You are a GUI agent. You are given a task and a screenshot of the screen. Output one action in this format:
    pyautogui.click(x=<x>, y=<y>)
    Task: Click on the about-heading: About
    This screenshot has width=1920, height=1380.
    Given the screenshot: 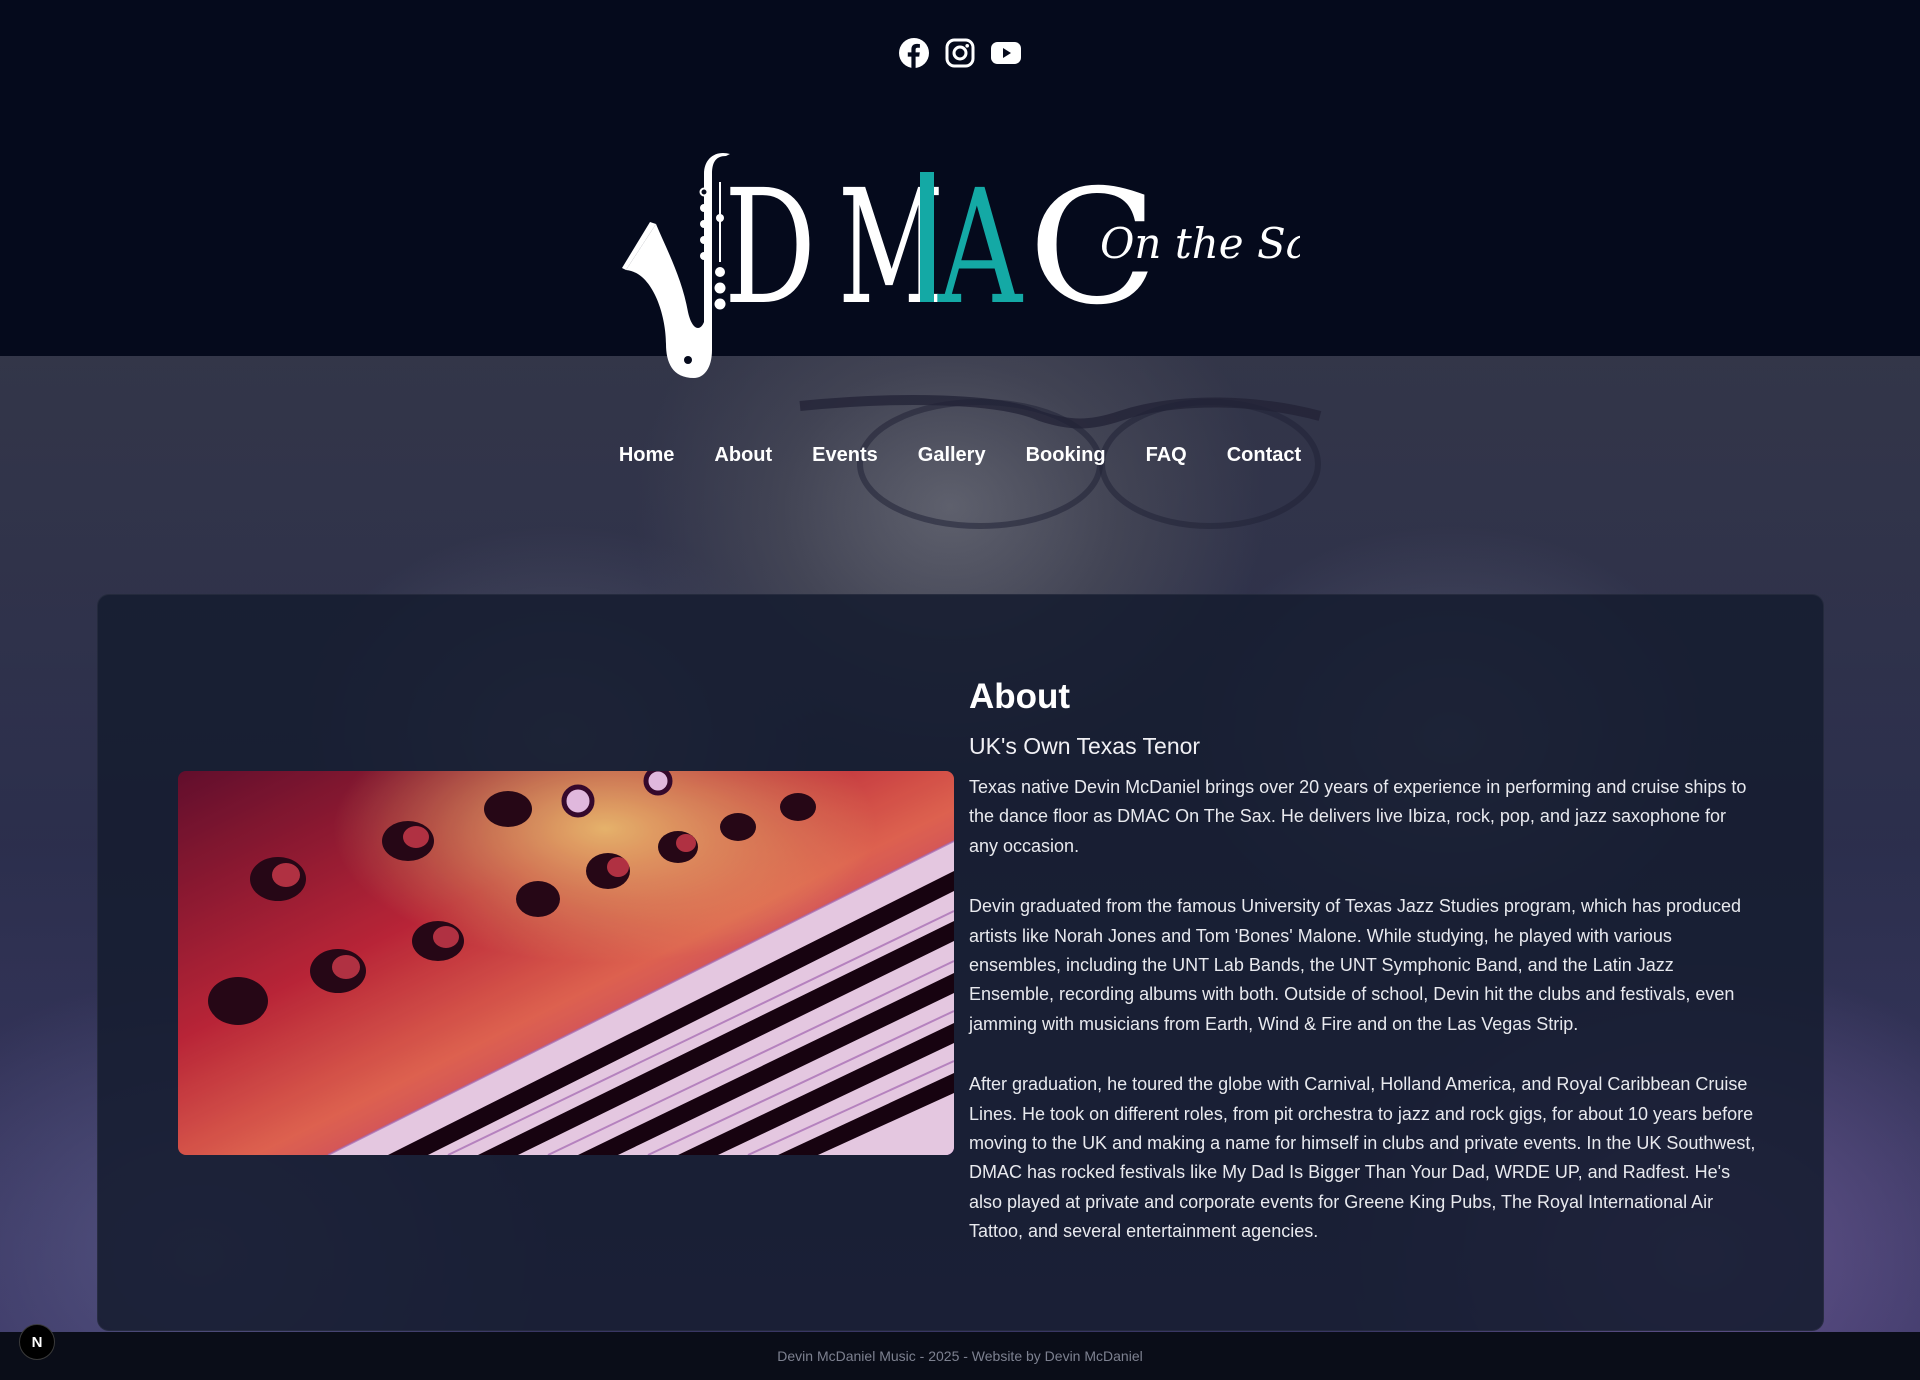 What is the action you would take?
    pyautogui.click(x=1020, y=696)
    